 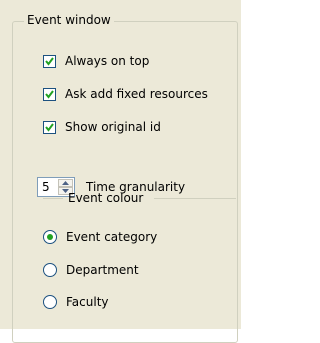 I want to click on department-radio: Department, so click(x=91, y=270).